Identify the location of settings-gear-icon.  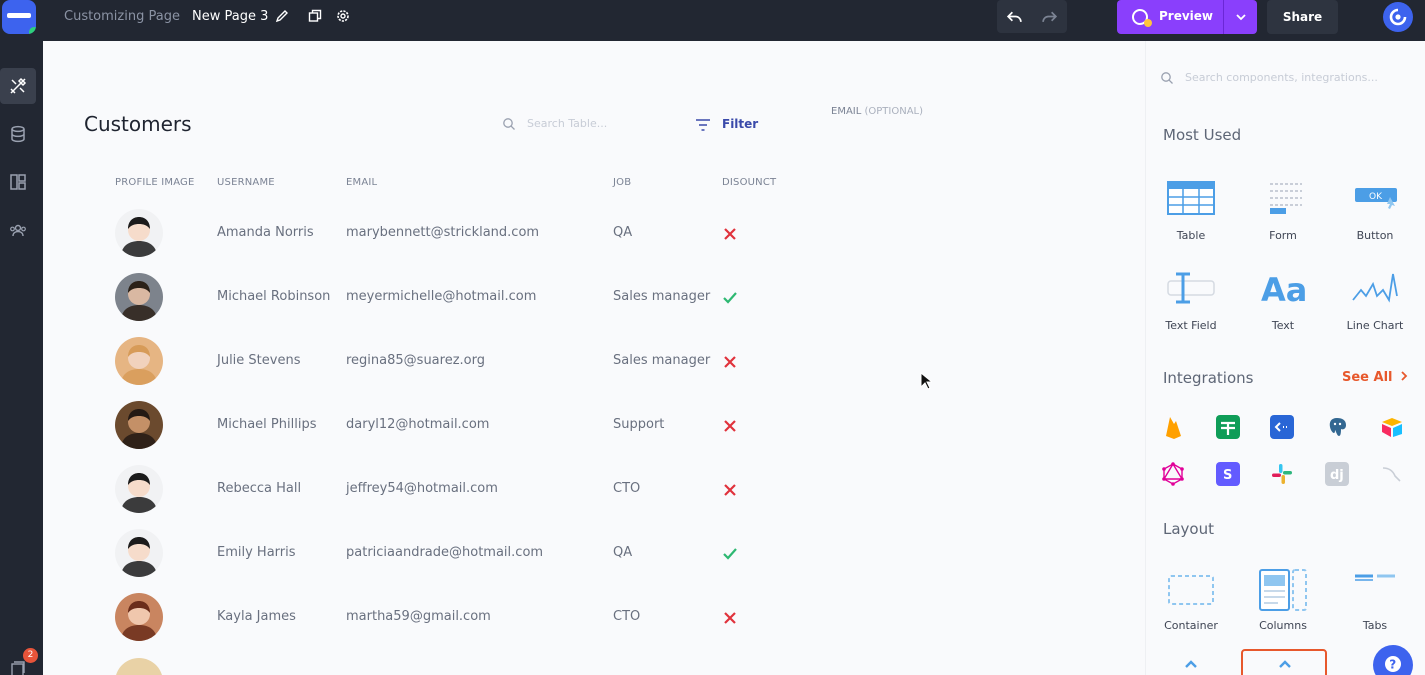
(343, 16).